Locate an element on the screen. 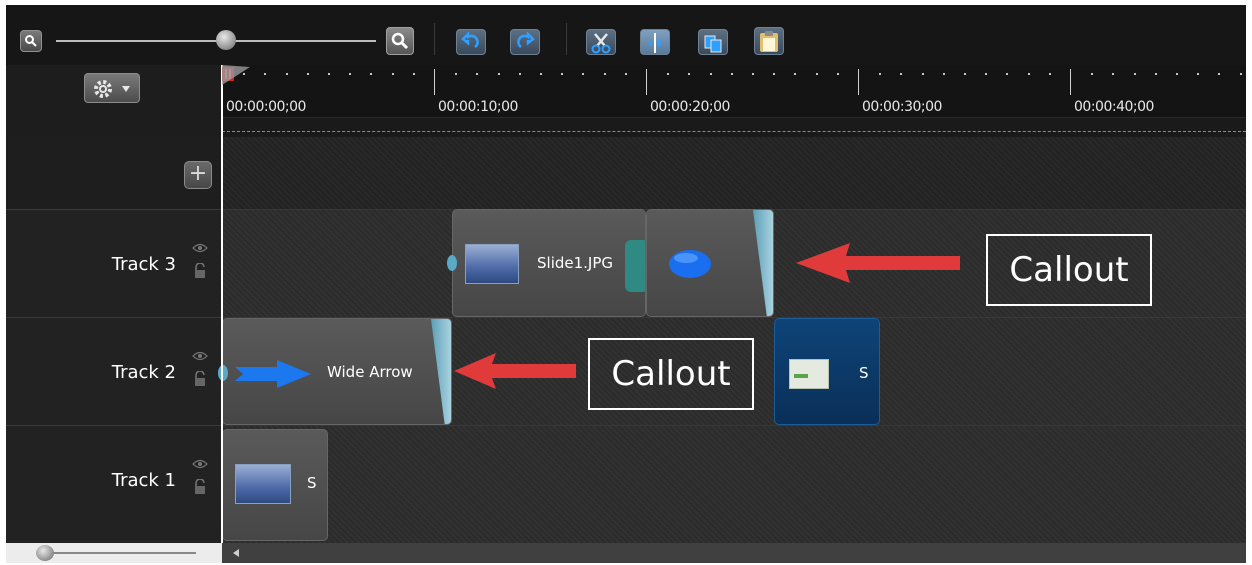 Image resolution: width=1252 pixels, height=565 pixels. callout-label-1: Callout is located at coordinates (1069, 270).